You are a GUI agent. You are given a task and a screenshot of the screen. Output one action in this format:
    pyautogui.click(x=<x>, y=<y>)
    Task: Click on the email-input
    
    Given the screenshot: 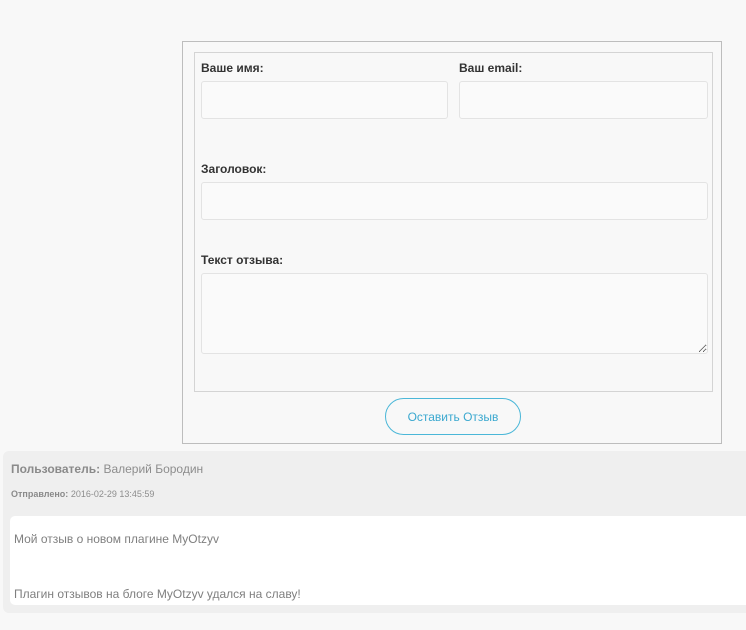 What is the action you would take?
    pyautogui.click(x=583, y=100)
    